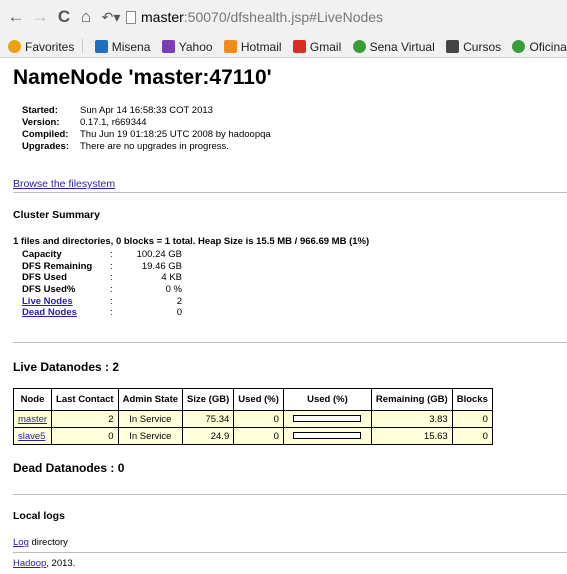 The width and height of the screenshot is (567, 574). I want to click on bookmark-separator, so click(83, 46).